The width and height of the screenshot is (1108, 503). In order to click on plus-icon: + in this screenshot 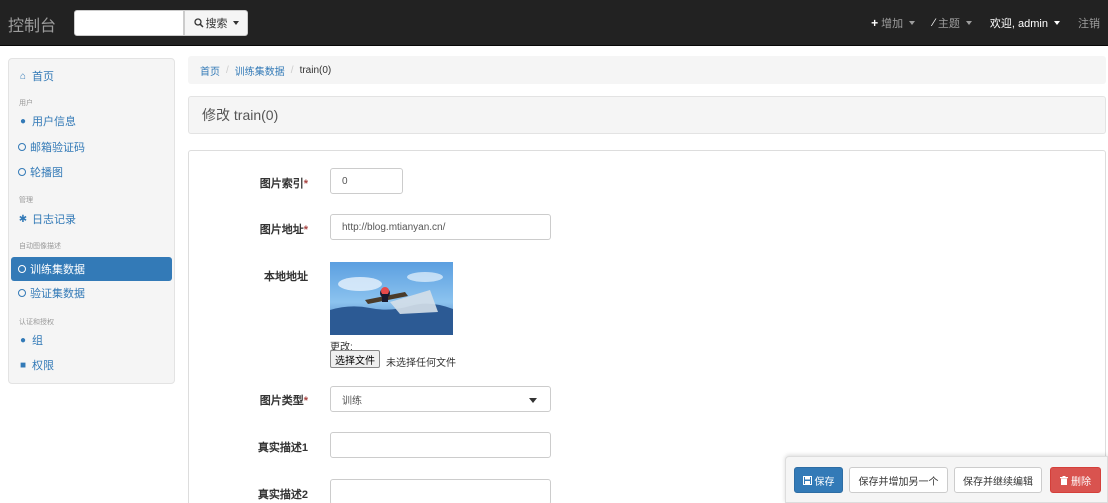, I will do `click(875, 23)`.